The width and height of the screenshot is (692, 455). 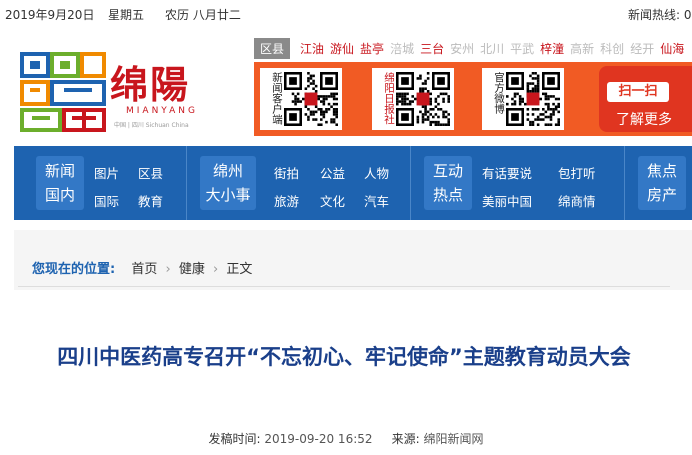 What do you see at coordinates (342, 49) in the screenshot?
I see `district-link: 游仙` at bounding box center [342, 49].